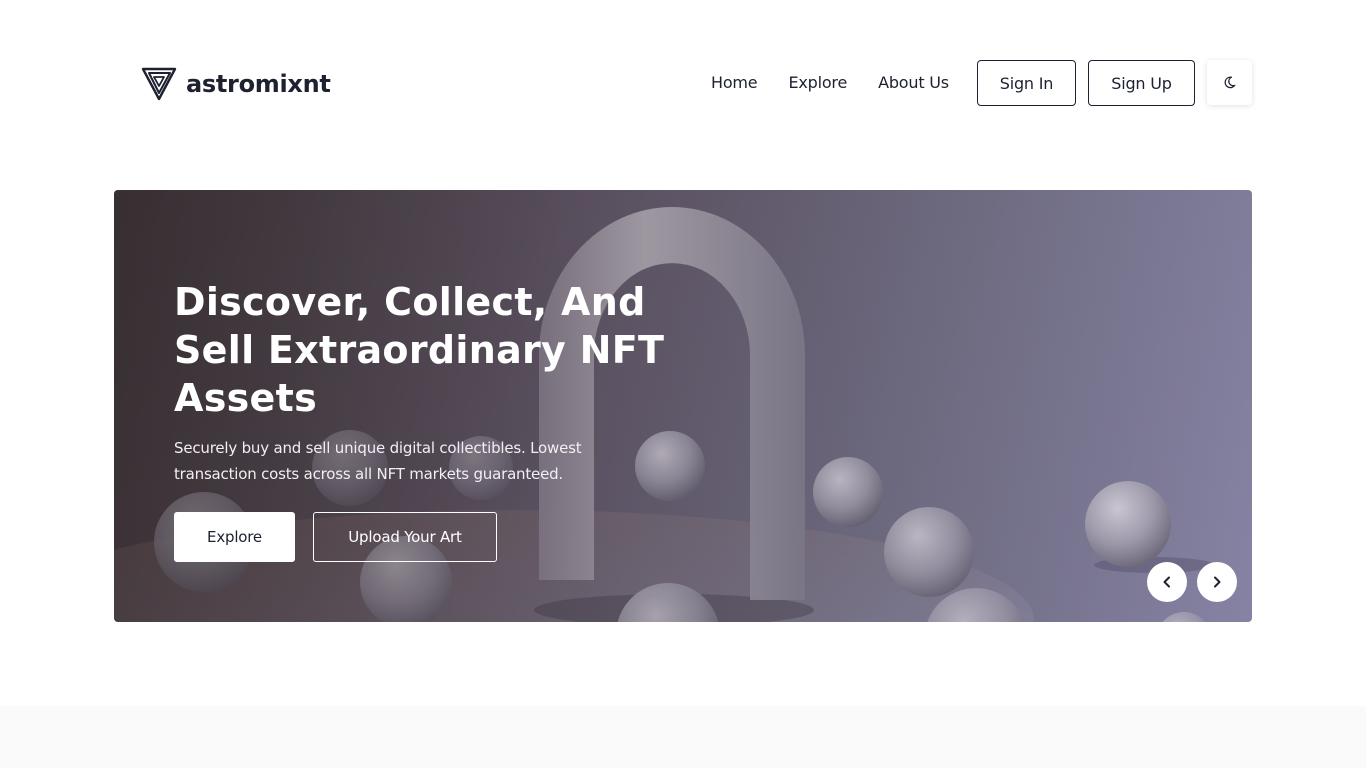 The height and width of the screenshot is (768, 1366). Describe the element at coordinates (734, 83) in the screenshot. I see `nav-home-link: Home` at that location.